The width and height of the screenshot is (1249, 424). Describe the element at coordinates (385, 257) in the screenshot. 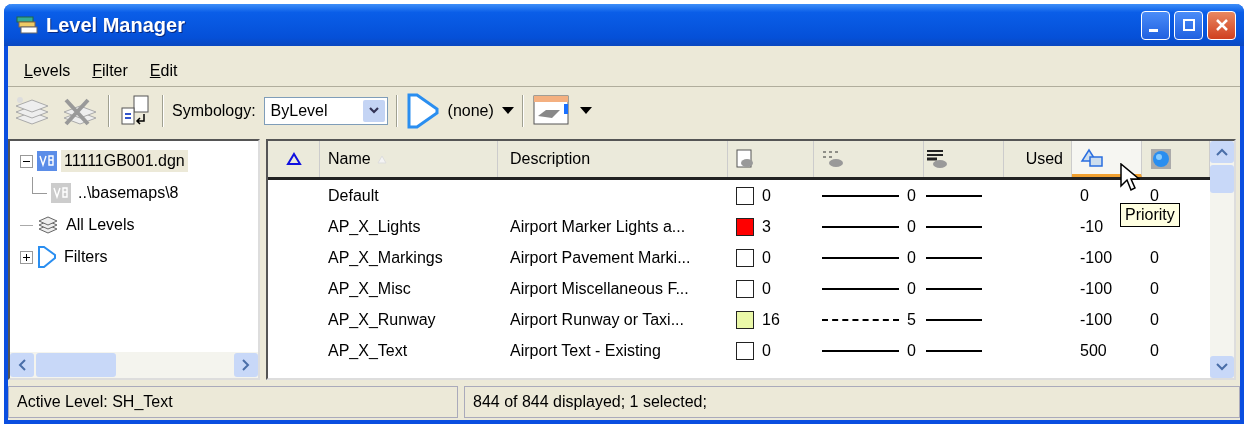

I see `level-name: AP_X_Markings` at that location.